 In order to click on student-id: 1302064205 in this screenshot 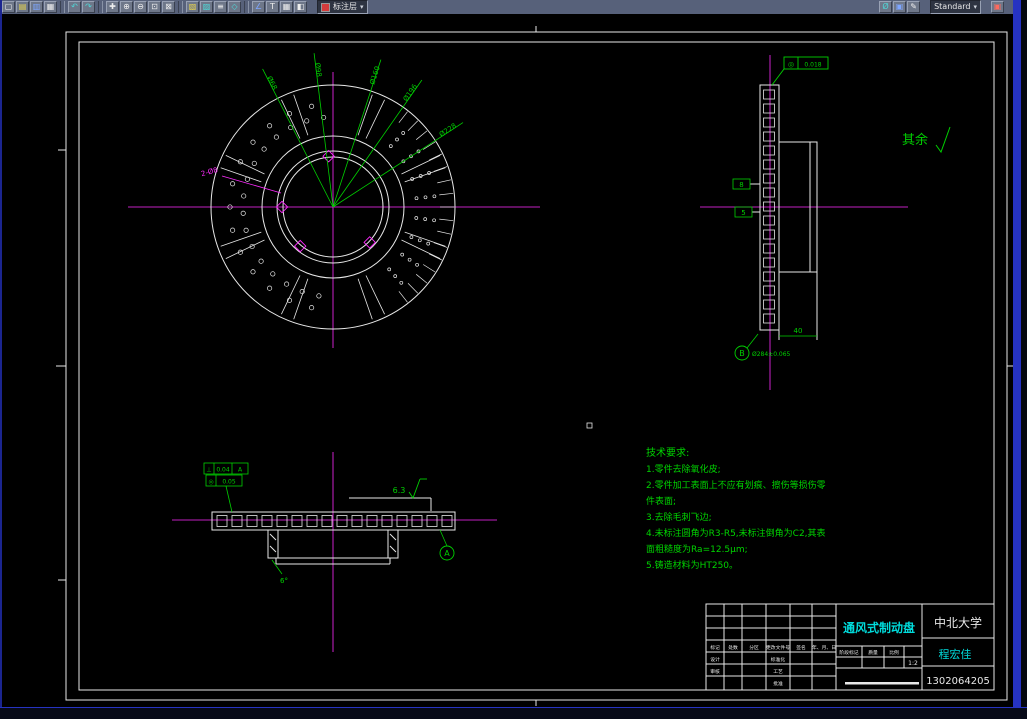, I will do `click(958, 681)`.